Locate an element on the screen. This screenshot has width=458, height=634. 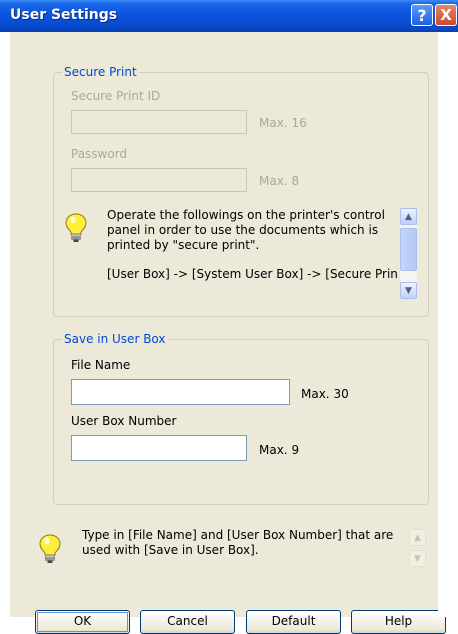
scroll-thumb is located at coordinates (408, 249).